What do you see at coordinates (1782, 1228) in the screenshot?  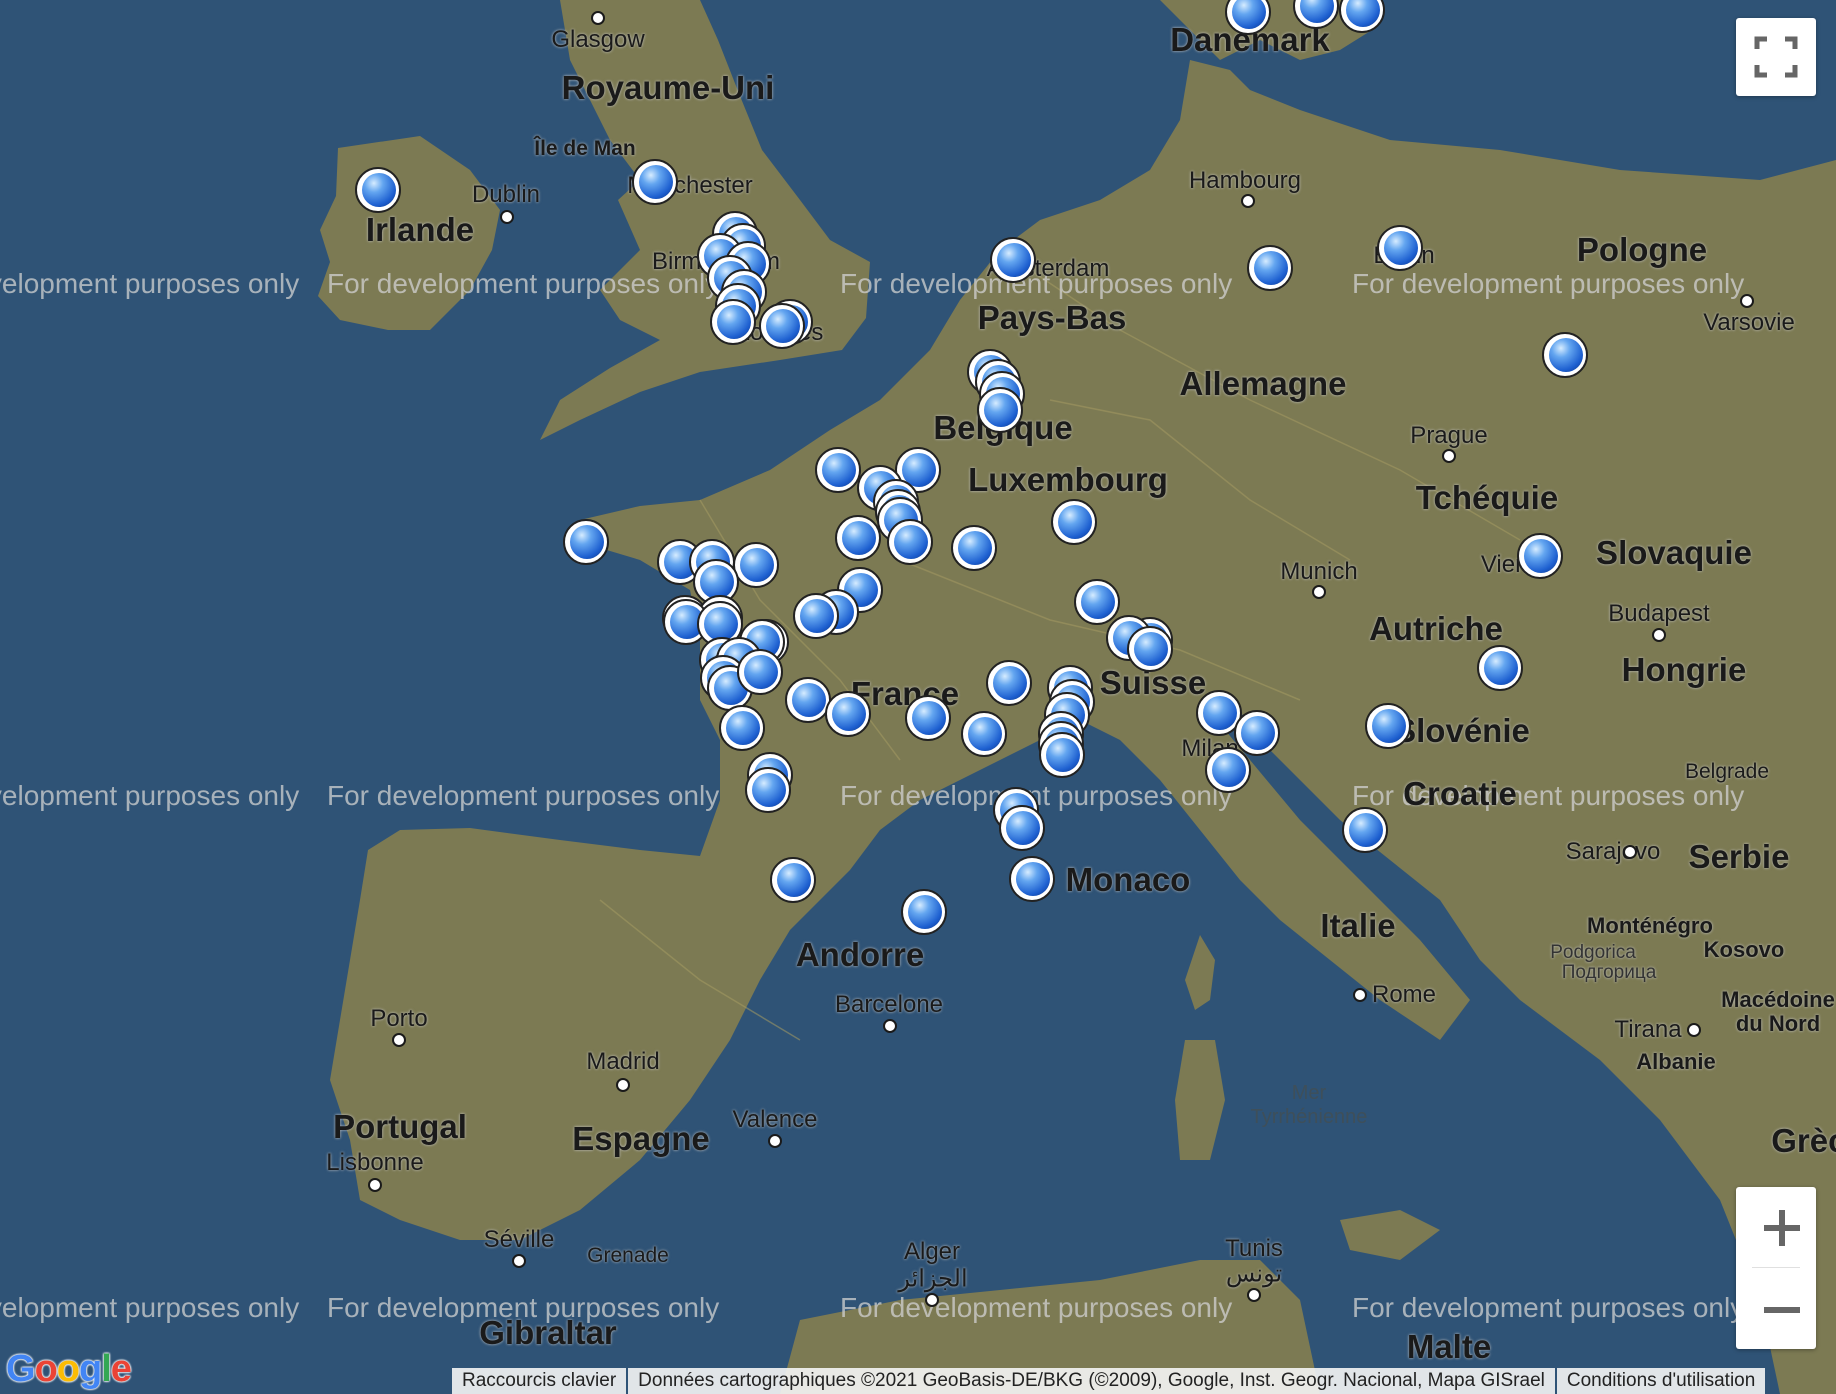 I see `plus-icon` at bounding box center [1782, 1228].